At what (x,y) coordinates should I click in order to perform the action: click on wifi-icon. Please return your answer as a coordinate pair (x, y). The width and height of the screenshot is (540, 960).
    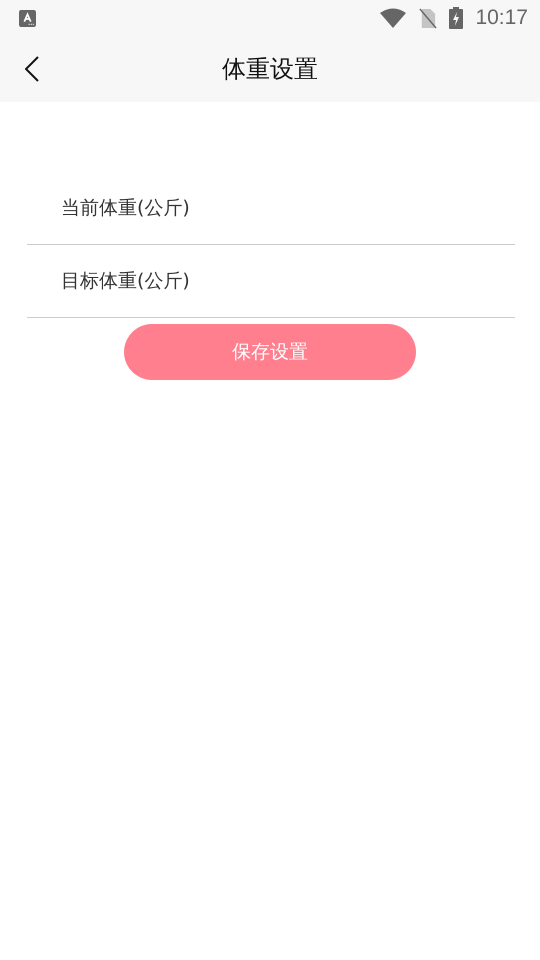
    Looking at the image, I should click on (393, 18).